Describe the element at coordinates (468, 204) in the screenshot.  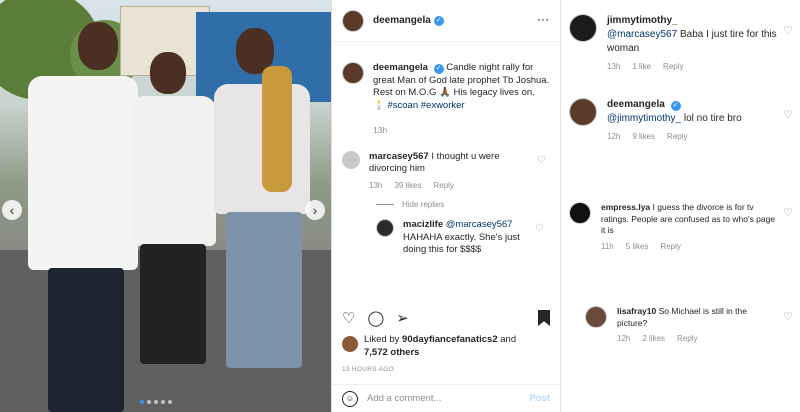
I see `hide-replies-button: Hide replies` at that location.